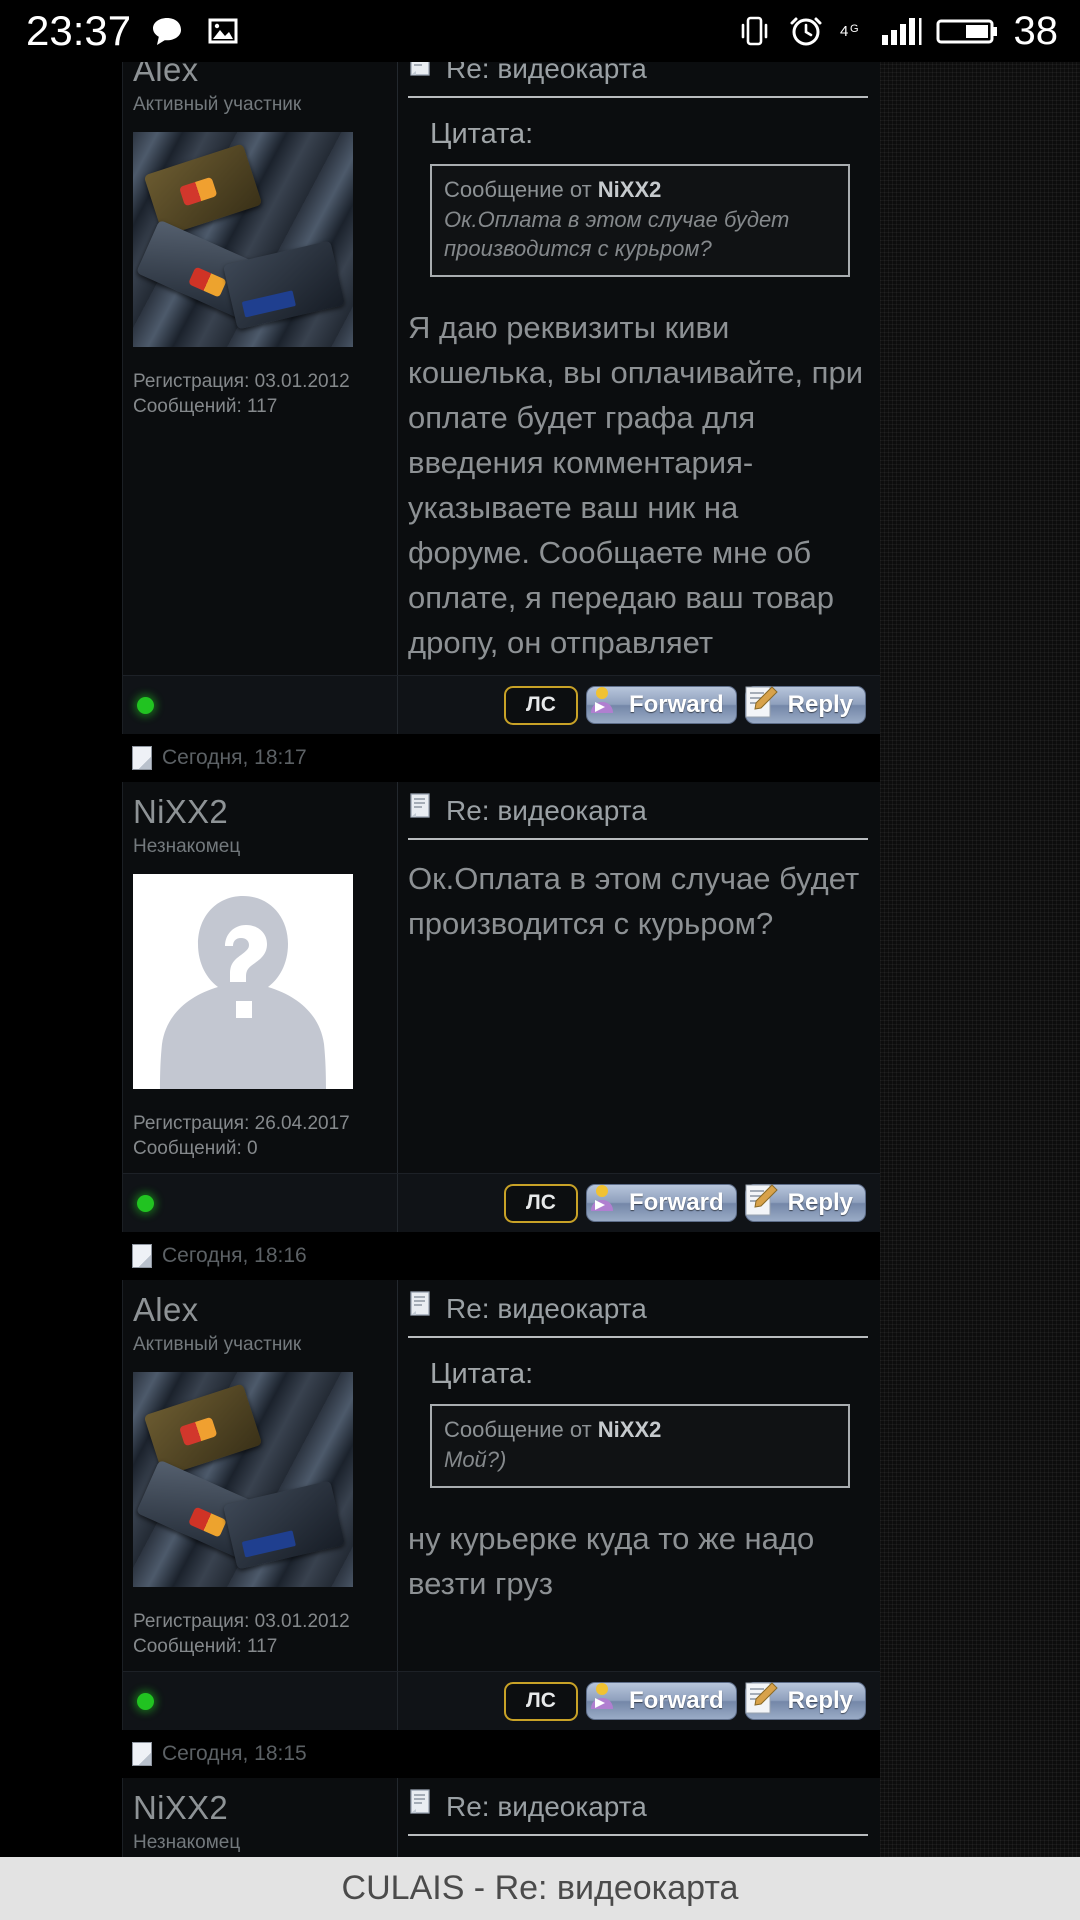 Image resolution: width=1080 pixels, height=1920 pixels. What do you see at coordinates (260, 1203) in the screenshot?
I see `post-footer-left` at bounding box center [260, 1203].